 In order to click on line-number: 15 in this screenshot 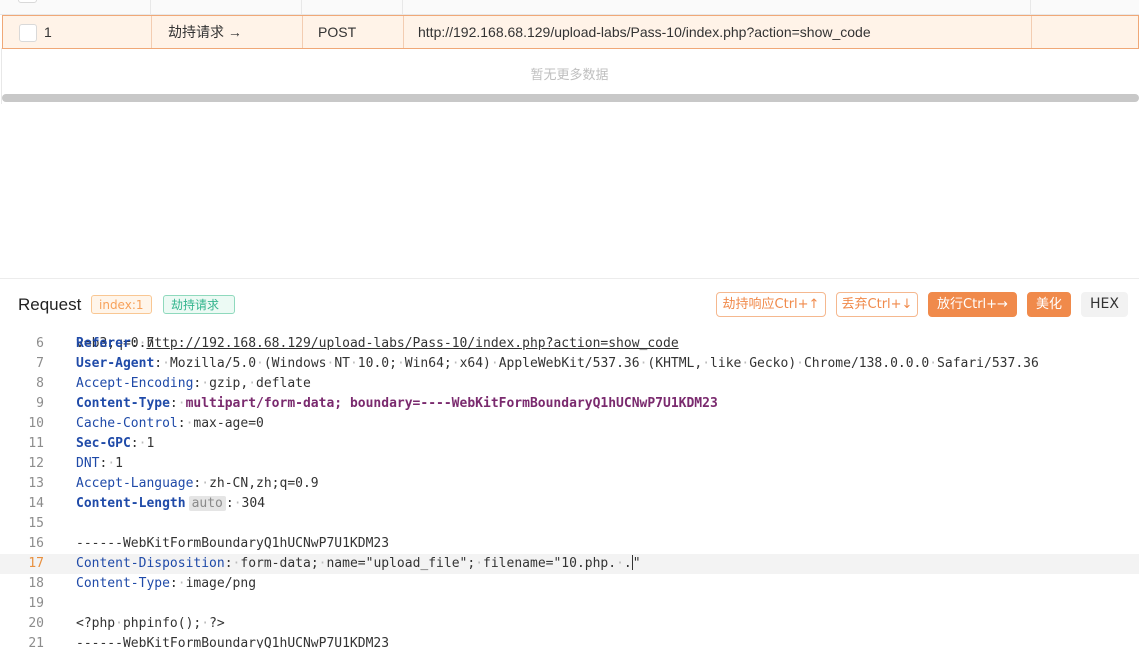, I will do `click(36, 523)`.